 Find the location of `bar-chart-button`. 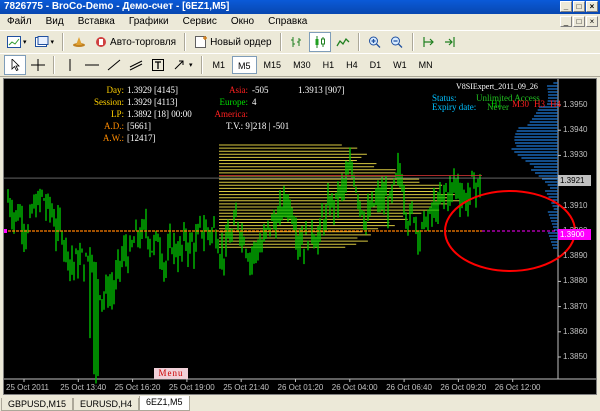

bar-chart-button is located at coordinates (297, 42).